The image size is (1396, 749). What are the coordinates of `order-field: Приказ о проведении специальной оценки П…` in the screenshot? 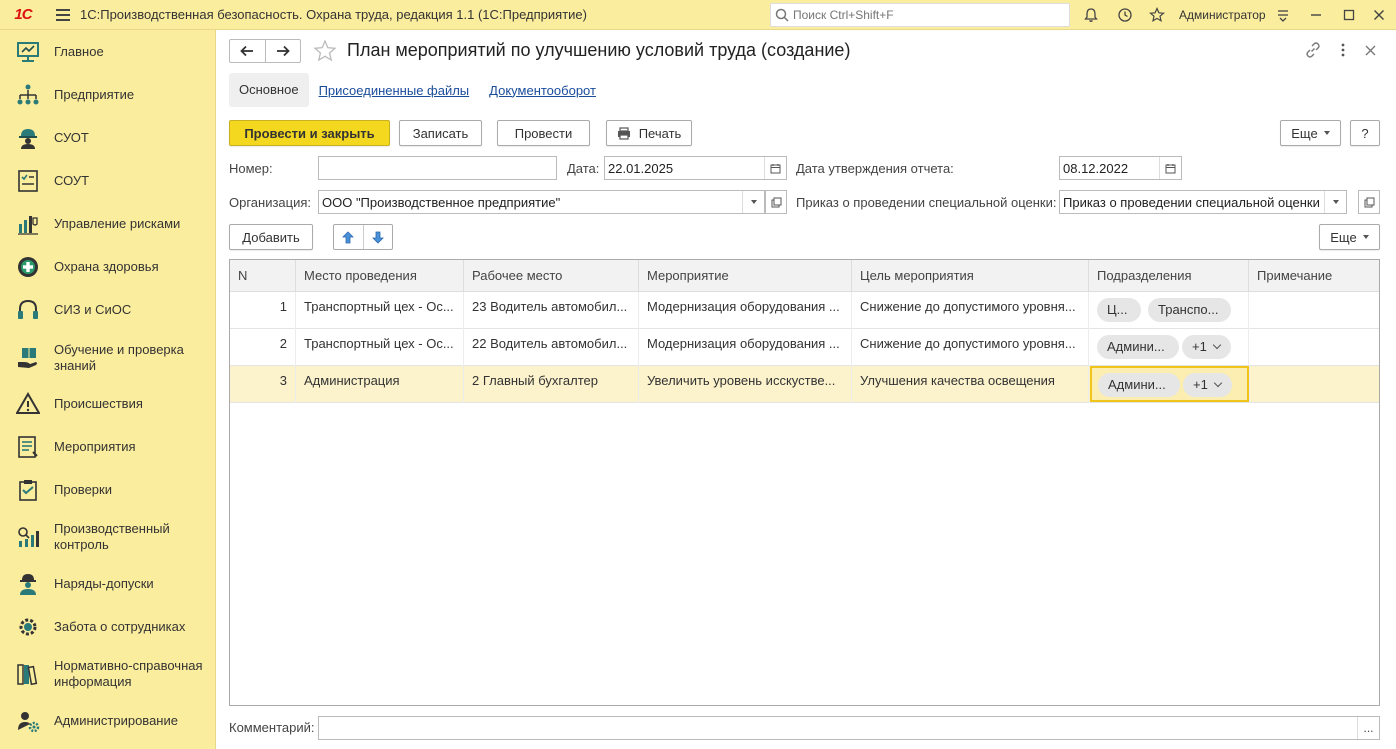 It's located at (1203, 202).